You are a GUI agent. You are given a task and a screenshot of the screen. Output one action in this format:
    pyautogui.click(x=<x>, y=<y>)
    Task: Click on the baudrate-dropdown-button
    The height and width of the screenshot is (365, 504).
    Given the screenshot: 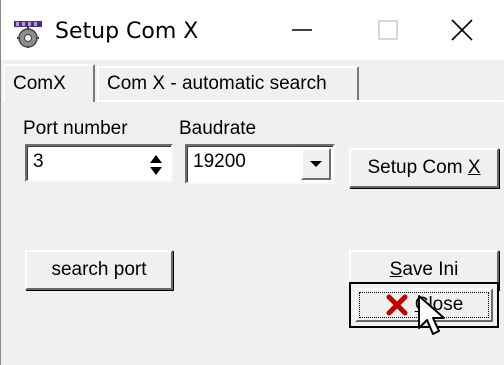 What is the action you would take?
    pyautogui.click(x=316, y=164)
    